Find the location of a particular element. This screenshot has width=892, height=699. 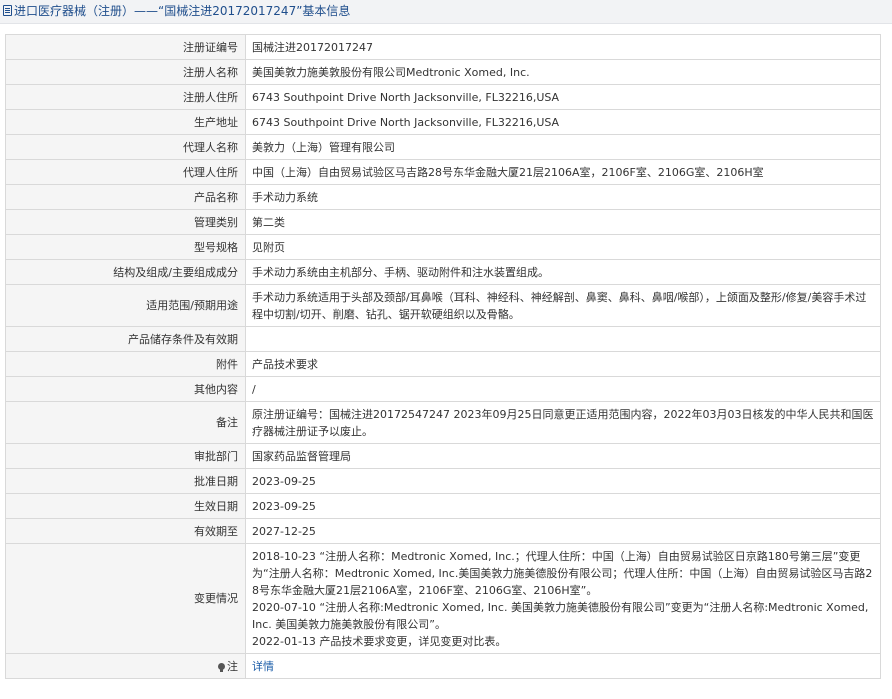

value-agent-name: 美敦力（上海）管理有限公司 is located at coordinates (563, 147).